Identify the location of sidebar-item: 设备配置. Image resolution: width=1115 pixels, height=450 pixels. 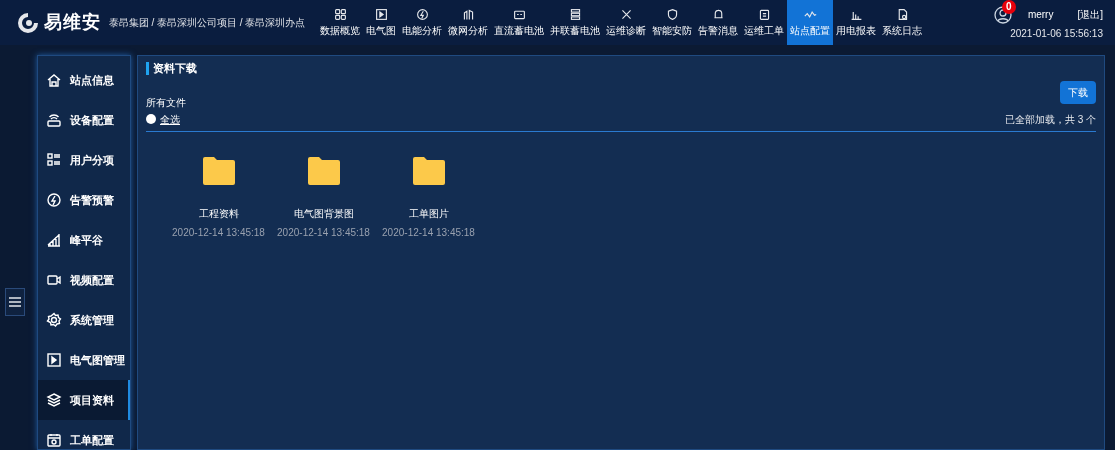
(84, 120).